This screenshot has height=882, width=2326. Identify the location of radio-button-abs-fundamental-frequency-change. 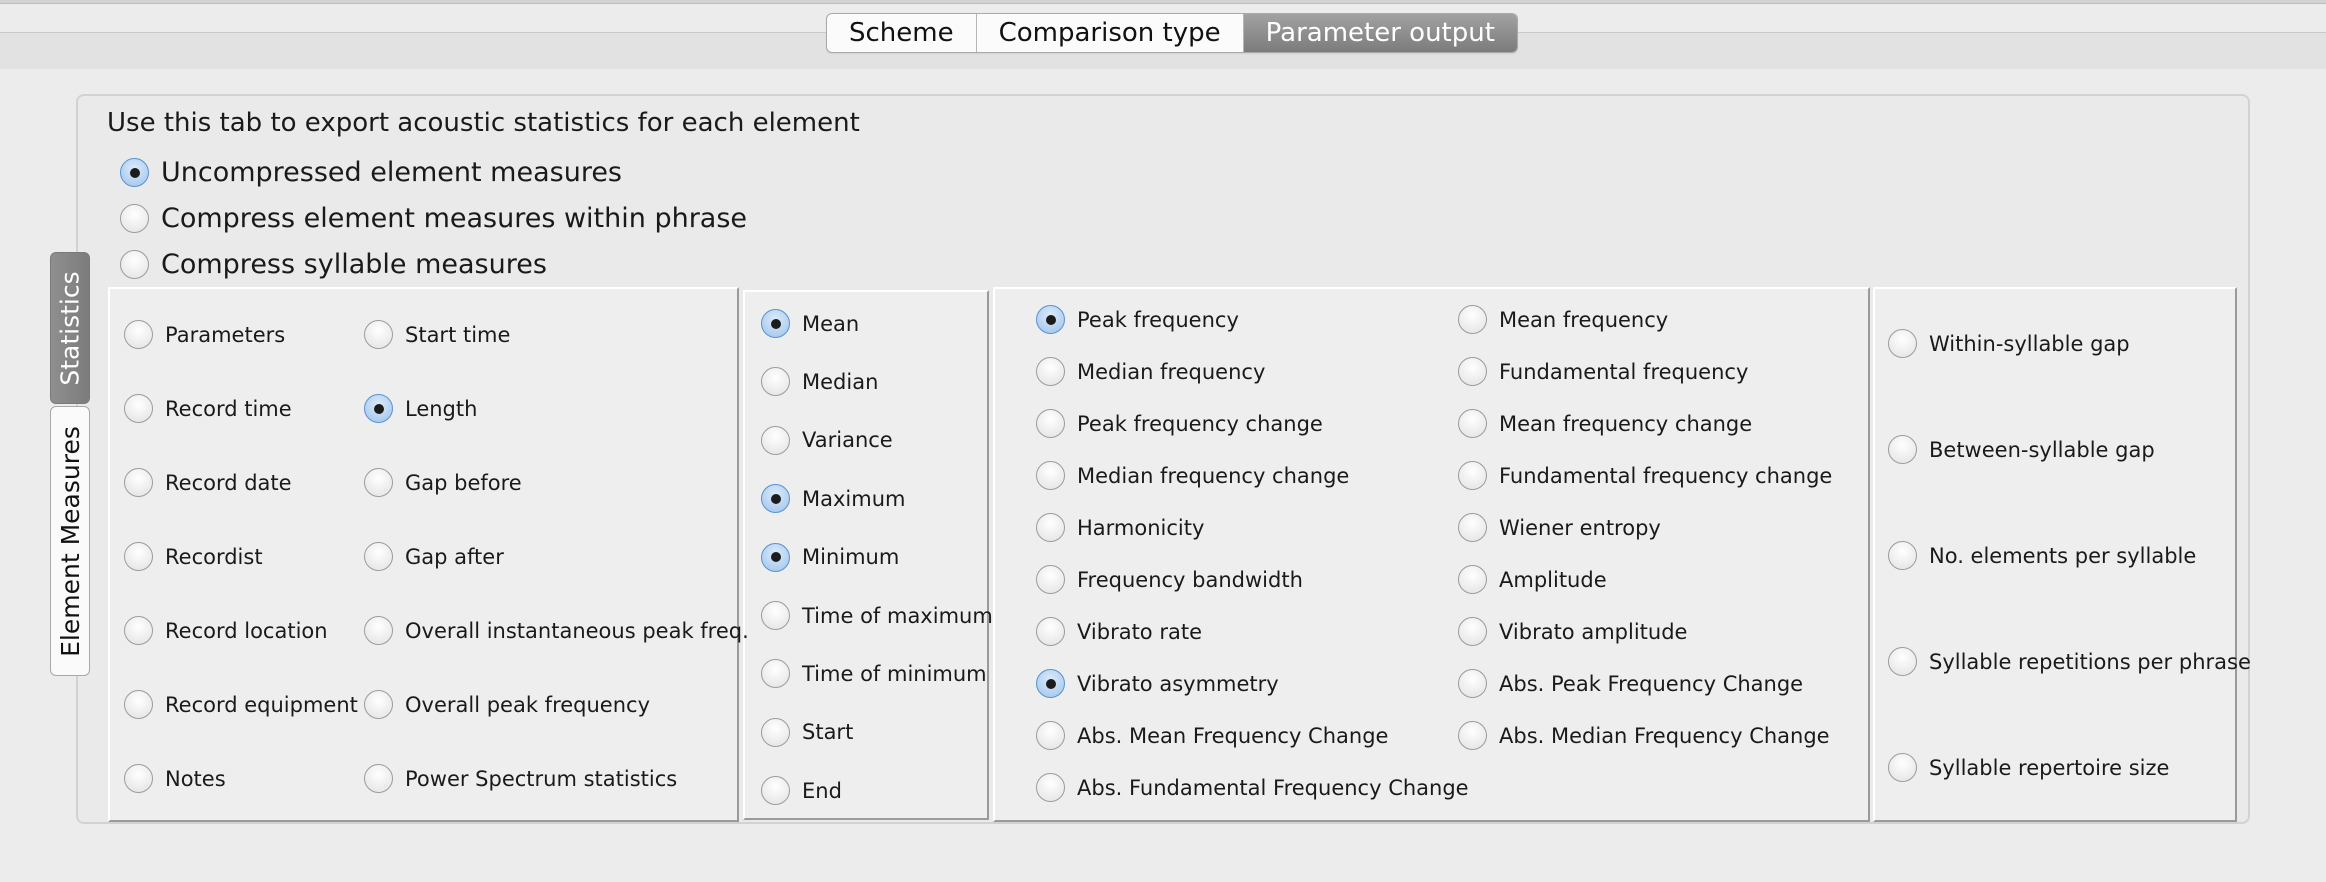
(1050, 787).